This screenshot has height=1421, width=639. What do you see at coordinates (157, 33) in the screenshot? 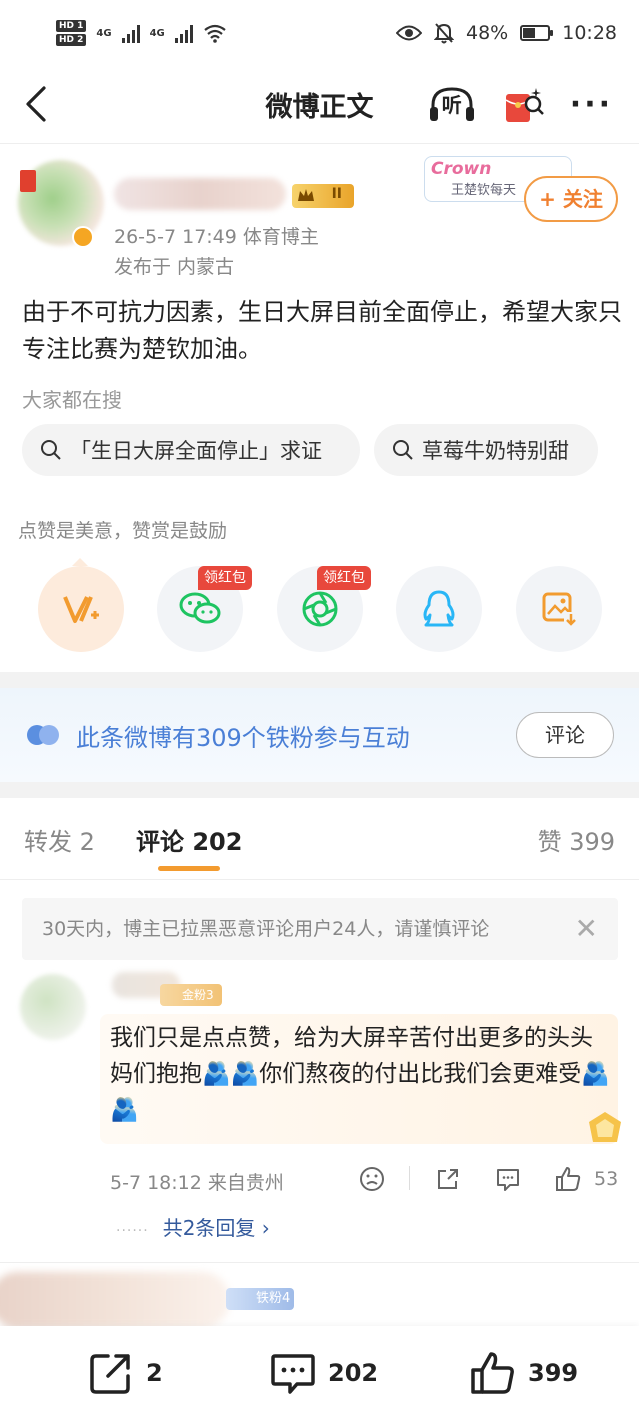
I see `network2-label: 4G` at bounding box center [157, 33].